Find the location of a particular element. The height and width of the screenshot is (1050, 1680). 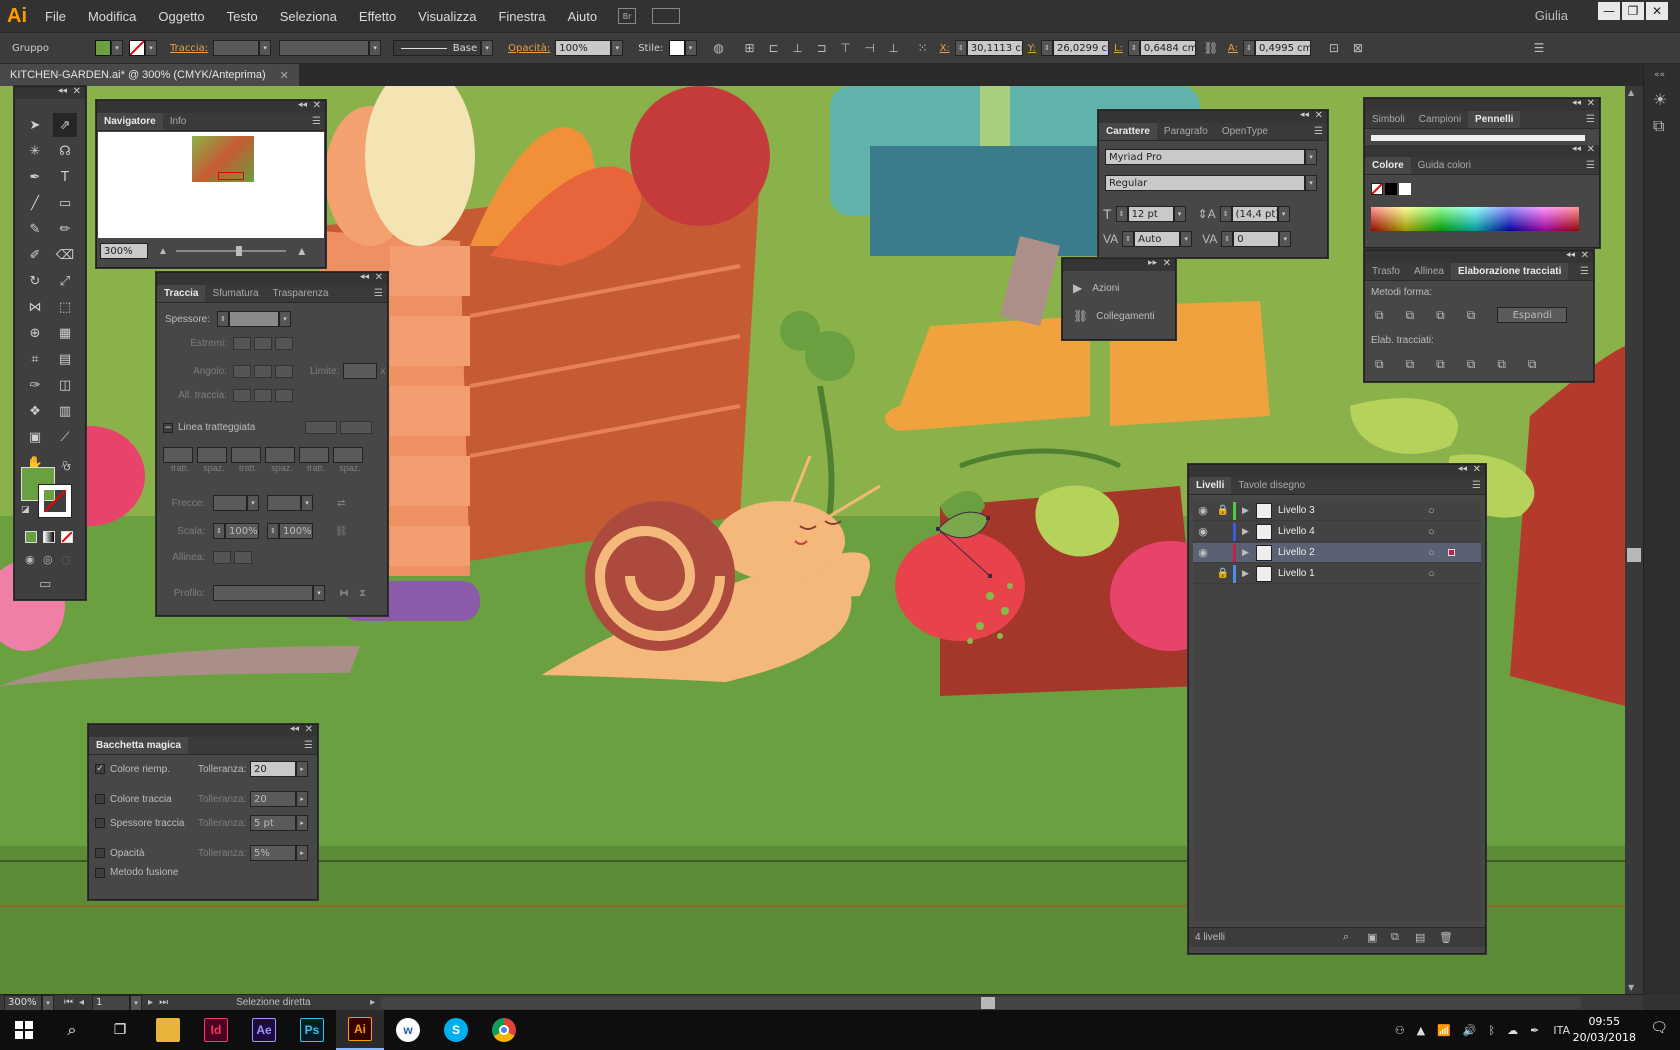

navigator-panel-header: ◂◂ ✕ is located at coordinates (211, 106).